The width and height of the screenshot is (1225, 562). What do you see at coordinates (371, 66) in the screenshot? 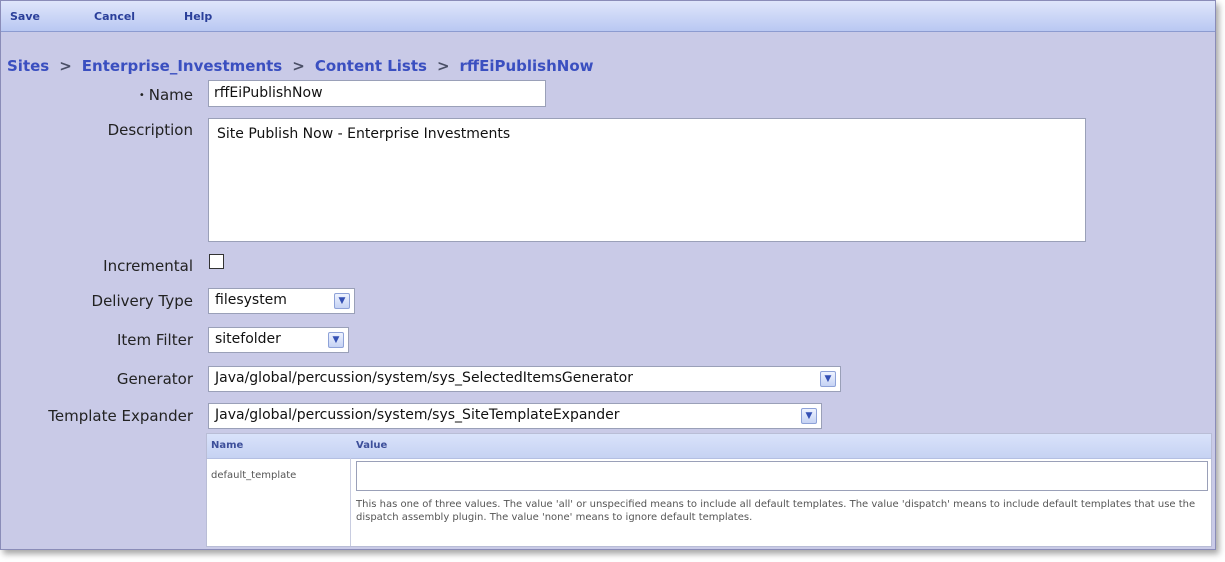
I see `breadcrumb-content-lists: Content Lists` at bounding box center [371, 66].